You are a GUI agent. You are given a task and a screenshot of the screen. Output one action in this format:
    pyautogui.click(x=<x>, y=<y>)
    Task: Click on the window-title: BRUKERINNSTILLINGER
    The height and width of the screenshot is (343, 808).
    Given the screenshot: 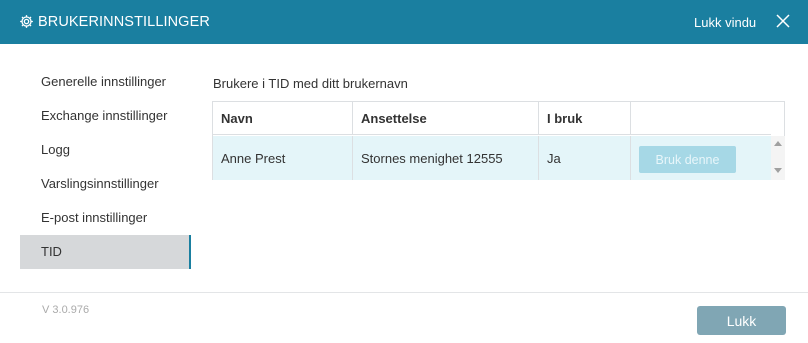 What is the action you would take?
    pyautogui.click(x=124, y=22)
    